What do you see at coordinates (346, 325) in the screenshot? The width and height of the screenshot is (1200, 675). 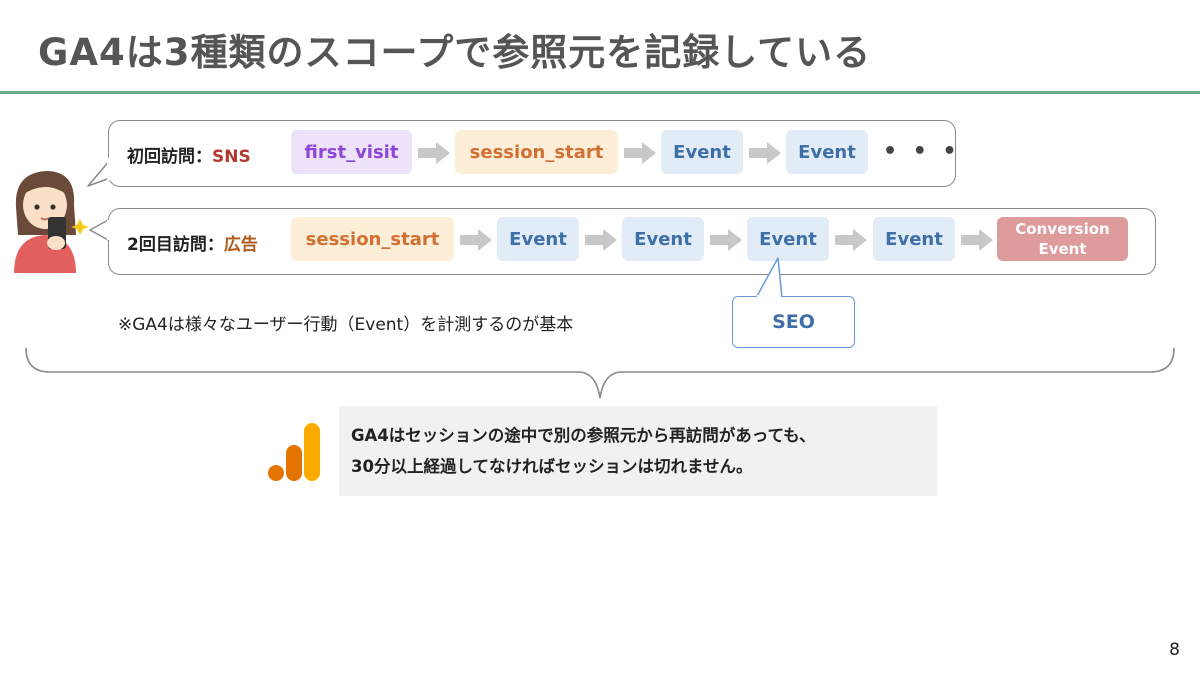 I see `footnote: ※GA4は様々なユーザー行動（Event）を計測するのが基本` at bounding box center [346, 325].